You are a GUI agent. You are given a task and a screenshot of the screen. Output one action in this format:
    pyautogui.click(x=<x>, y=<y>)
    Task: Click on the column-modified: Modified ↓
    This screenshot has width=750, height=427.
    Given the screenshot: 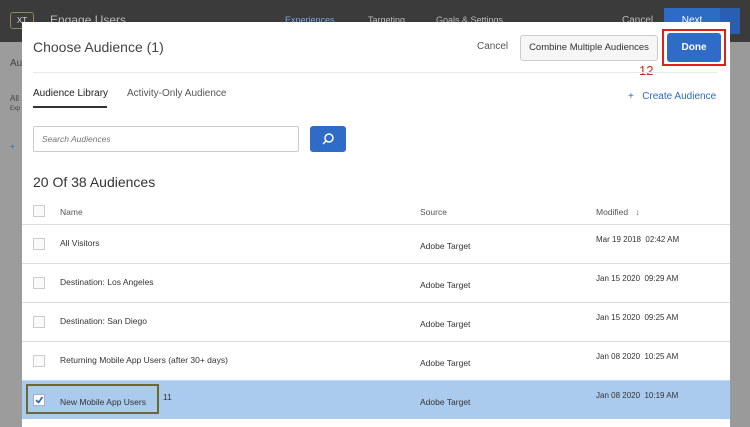 What is the action you would take?
    pyautogui.click(x=617, y=212)
    